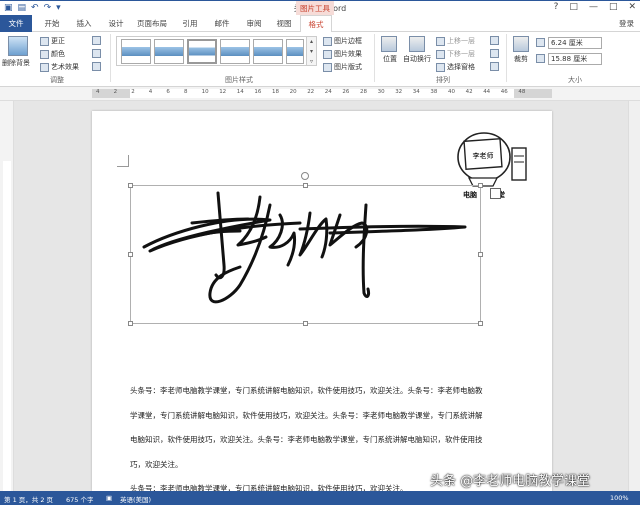 The height and width of the screenshot is (505, 640). What do you see at coordinates (494, 40) in the screenshot?
I see `align-icon` at bounding box center [494, 40].